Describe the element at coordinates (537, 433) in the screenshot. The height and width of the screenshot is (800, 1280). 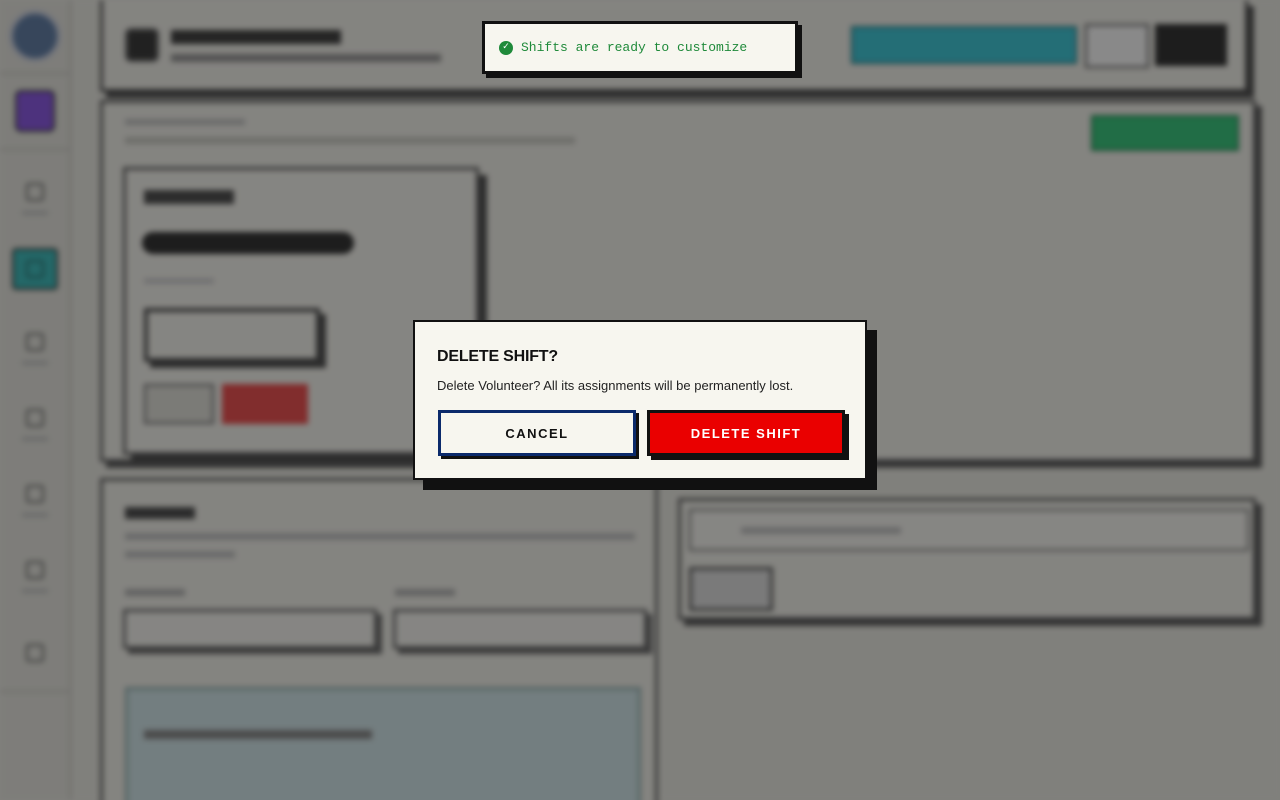
I see `cancel-button: CANCEL` at that location.